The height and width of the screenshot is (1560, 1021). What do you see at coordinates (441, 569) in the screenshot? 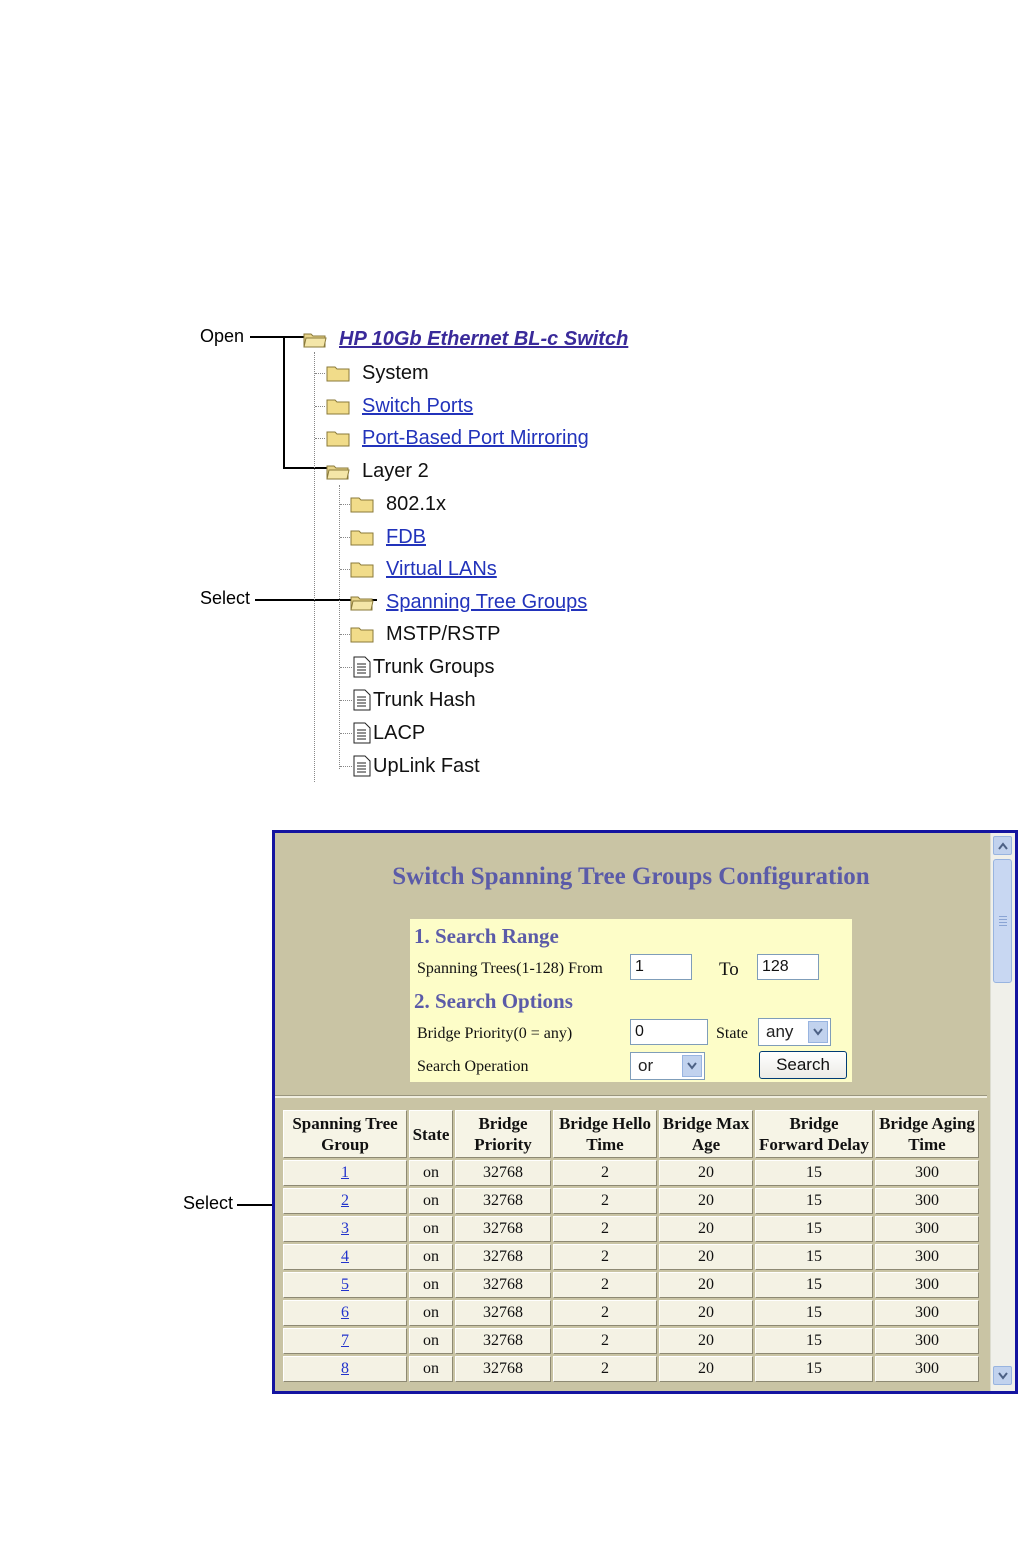
I see `tree-item-label: Virtual LANs` at bounding box center [441, 569].